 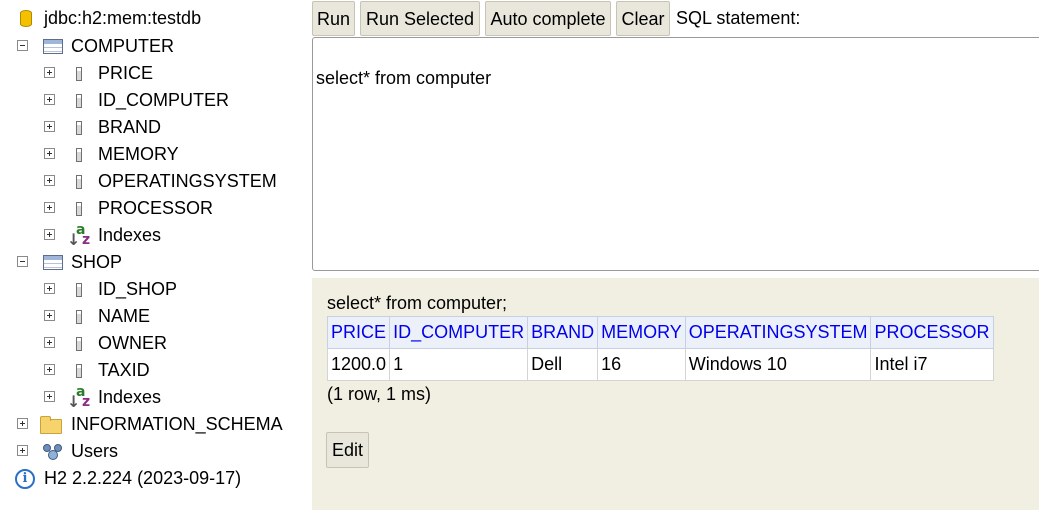 What do you see at coordinates (778, 364) in the screenshot?
I see `result-cell: Windows 10` at bounding box center [778, 364].